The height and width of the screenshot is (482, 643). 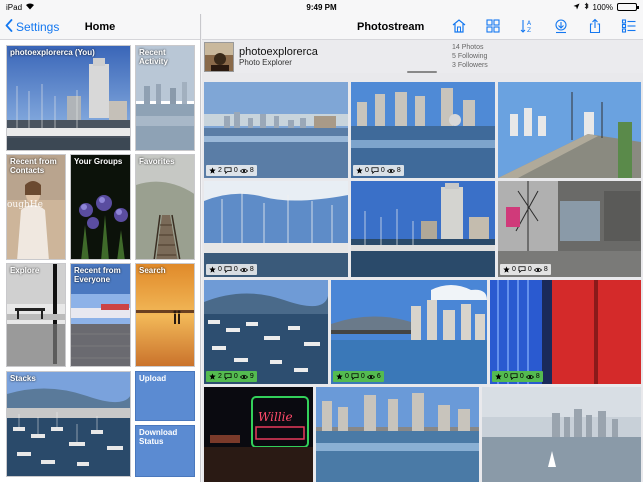 I want to click on tile-stacks: Stacks, so click(x=68, y=424).